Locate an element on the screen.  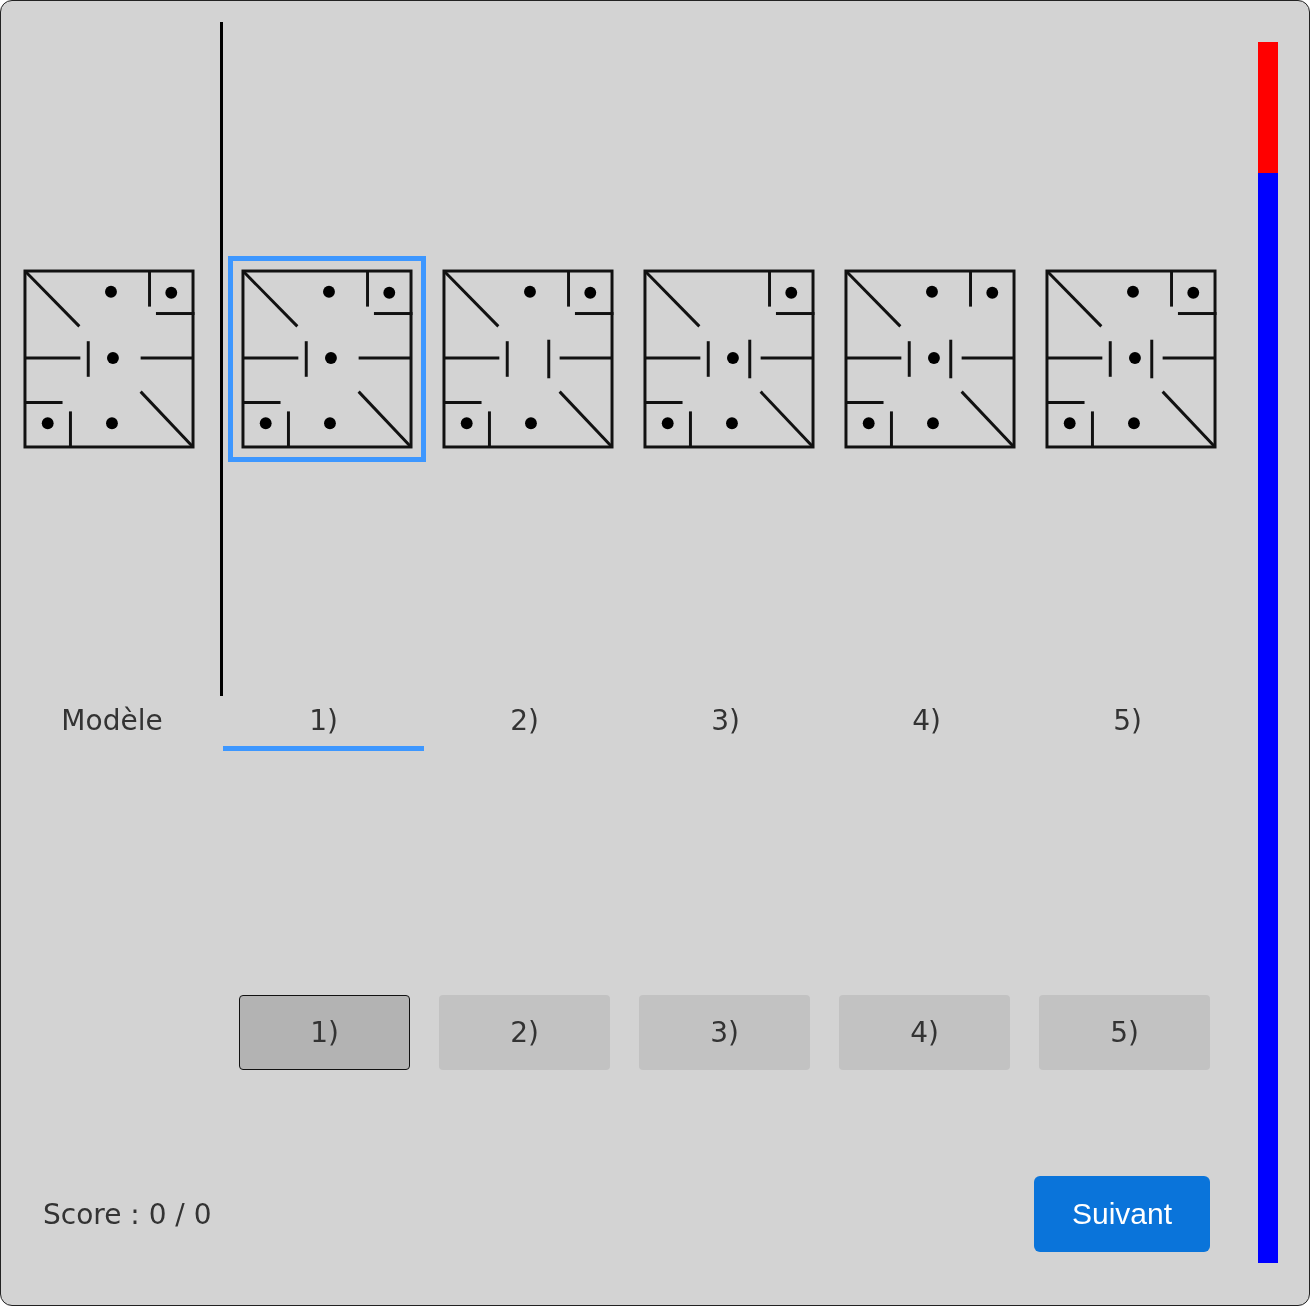
option-tab: 3) is located at coordinates (725, 726).